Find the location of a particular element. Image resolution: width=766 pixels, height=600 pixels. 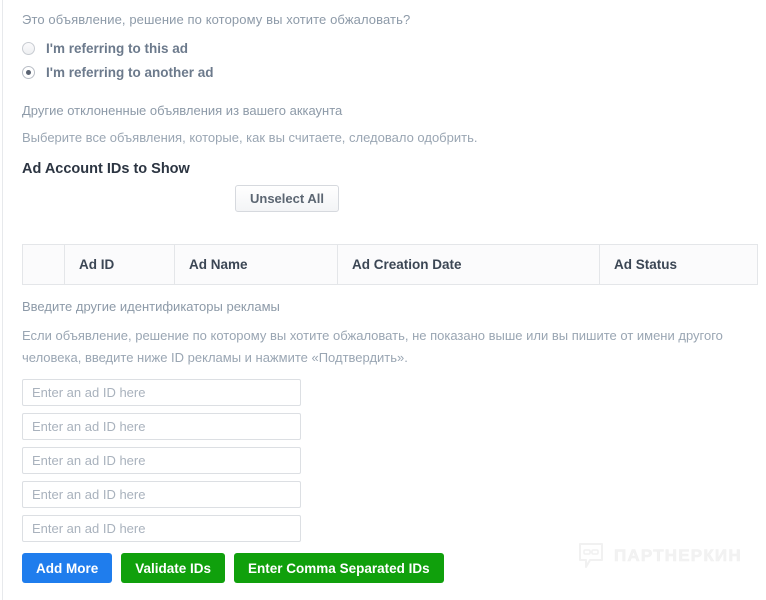

table-header-ad-creation-date: Ad Creation Date is located at coordinates (468, 264).